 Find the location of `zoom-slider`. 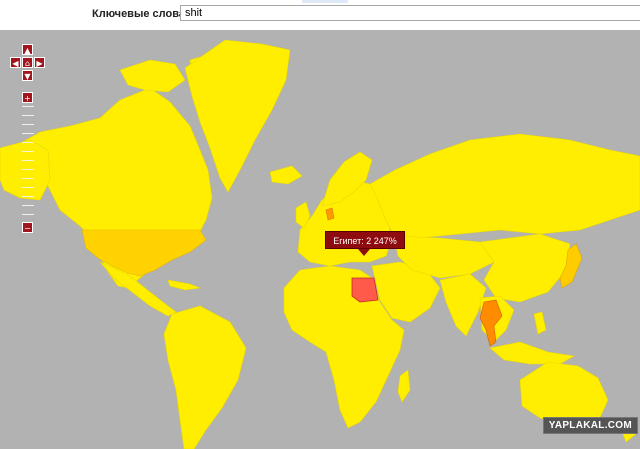

zoom-slider is located at coordinates (28, 160).